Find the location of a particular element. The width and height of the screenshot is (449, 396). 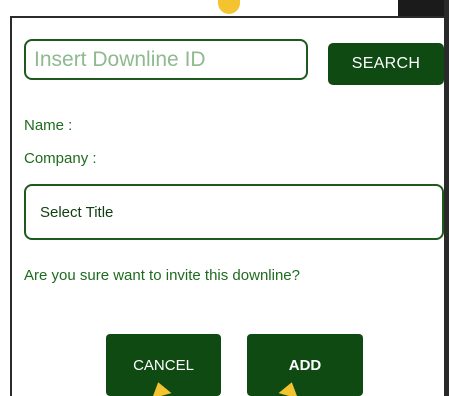

add-button-label: ADD is located at coordinates (305, 365).